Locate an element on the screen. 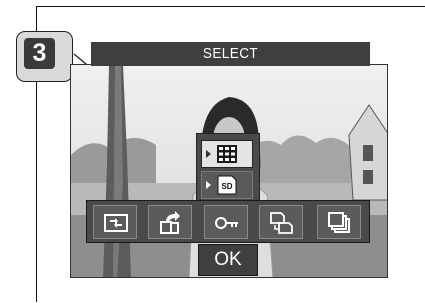  title-bar: SELECT is located at coordinates (230, 54).